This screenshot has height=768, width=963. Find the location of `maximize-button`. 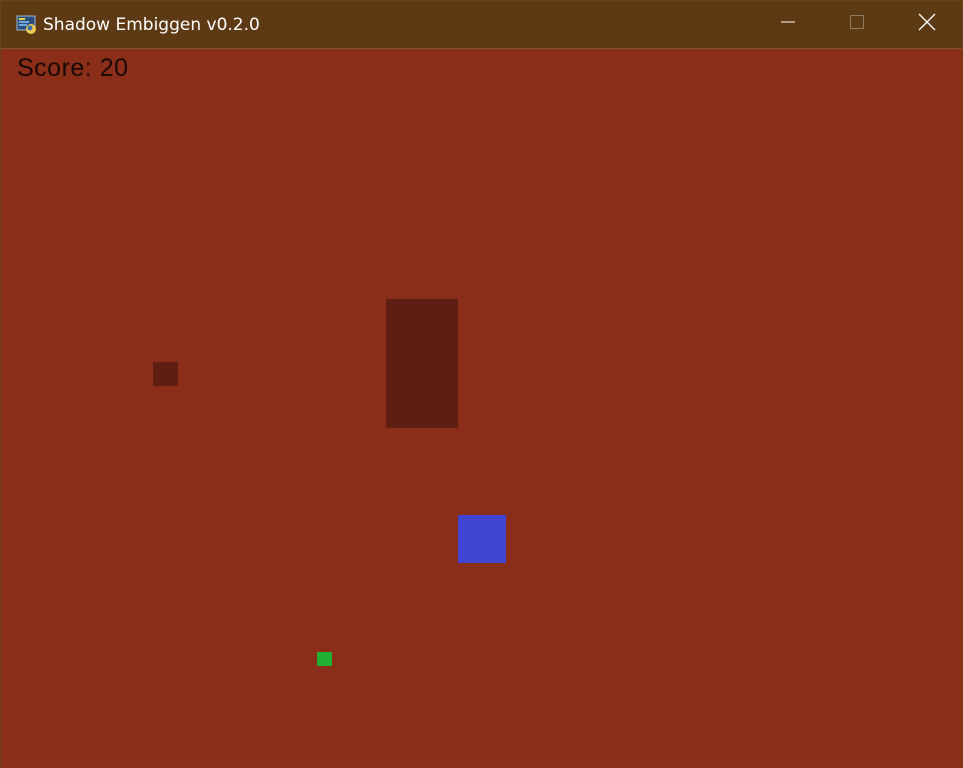

maximize-button is located at coordinates (857, 24).